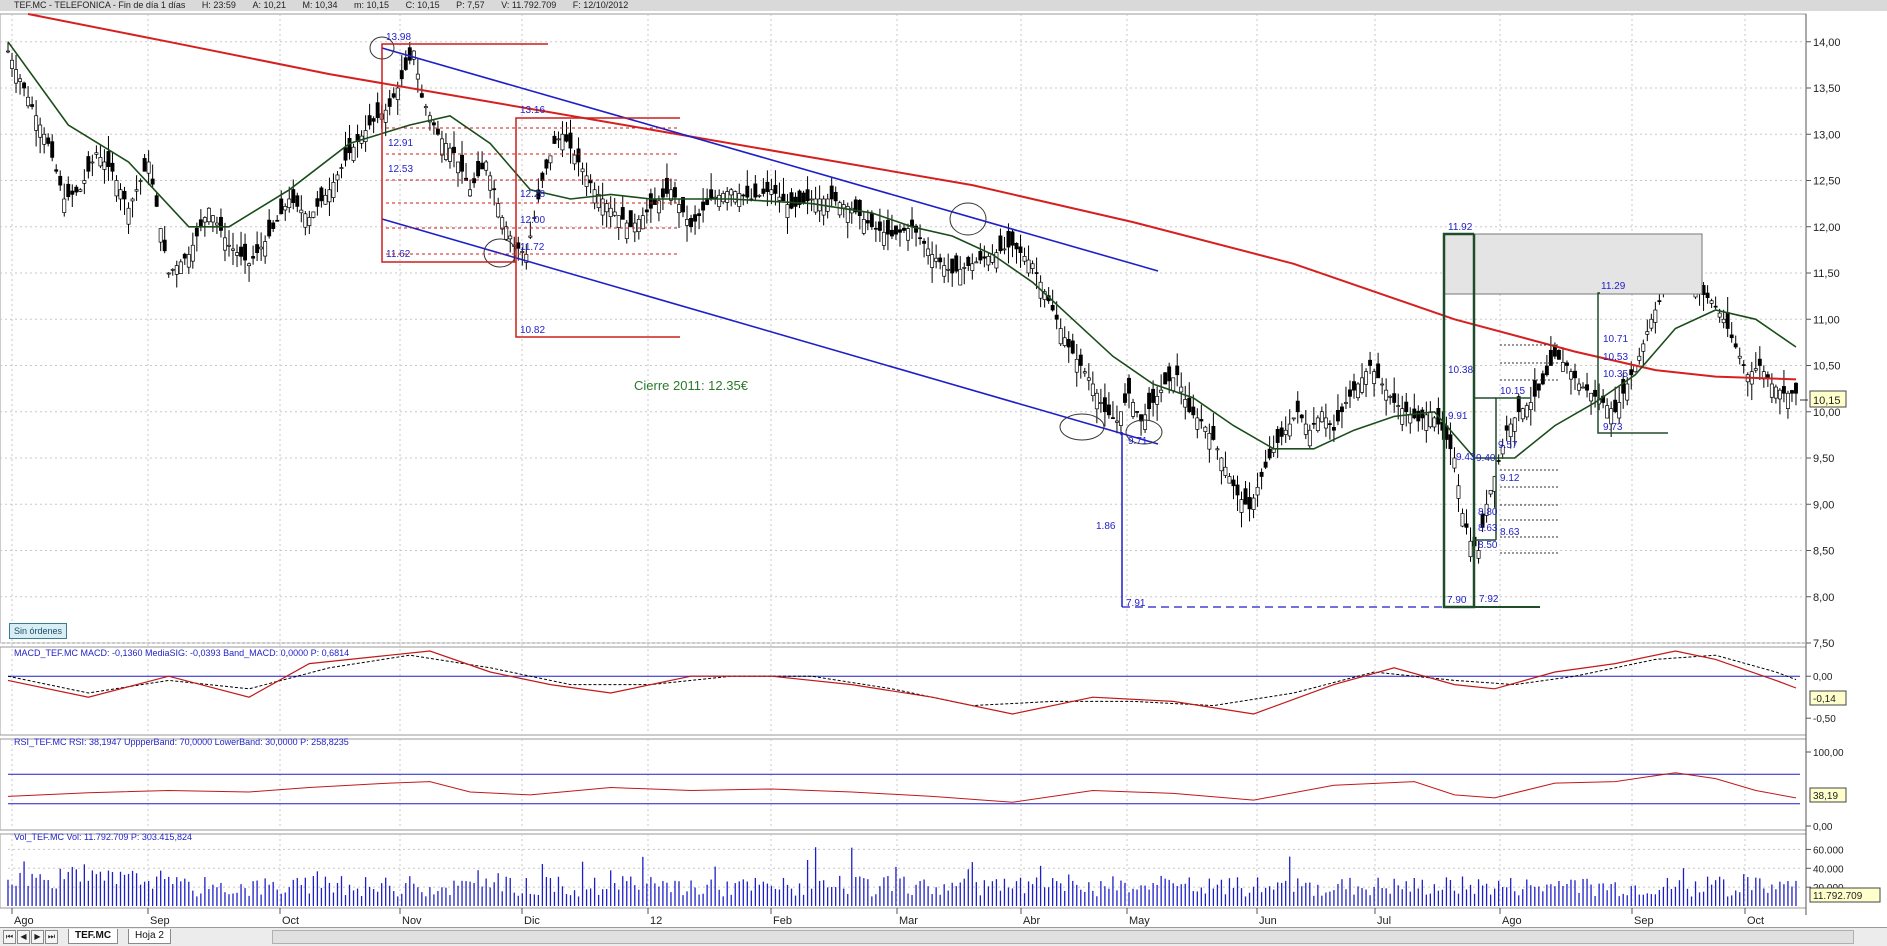 The width and height of the screenshot is (1887, 946). What do you see at coordinates (1139, 921) in the screenshot?
I see `x-tick-label: May` at bounding box center [1139, 921].